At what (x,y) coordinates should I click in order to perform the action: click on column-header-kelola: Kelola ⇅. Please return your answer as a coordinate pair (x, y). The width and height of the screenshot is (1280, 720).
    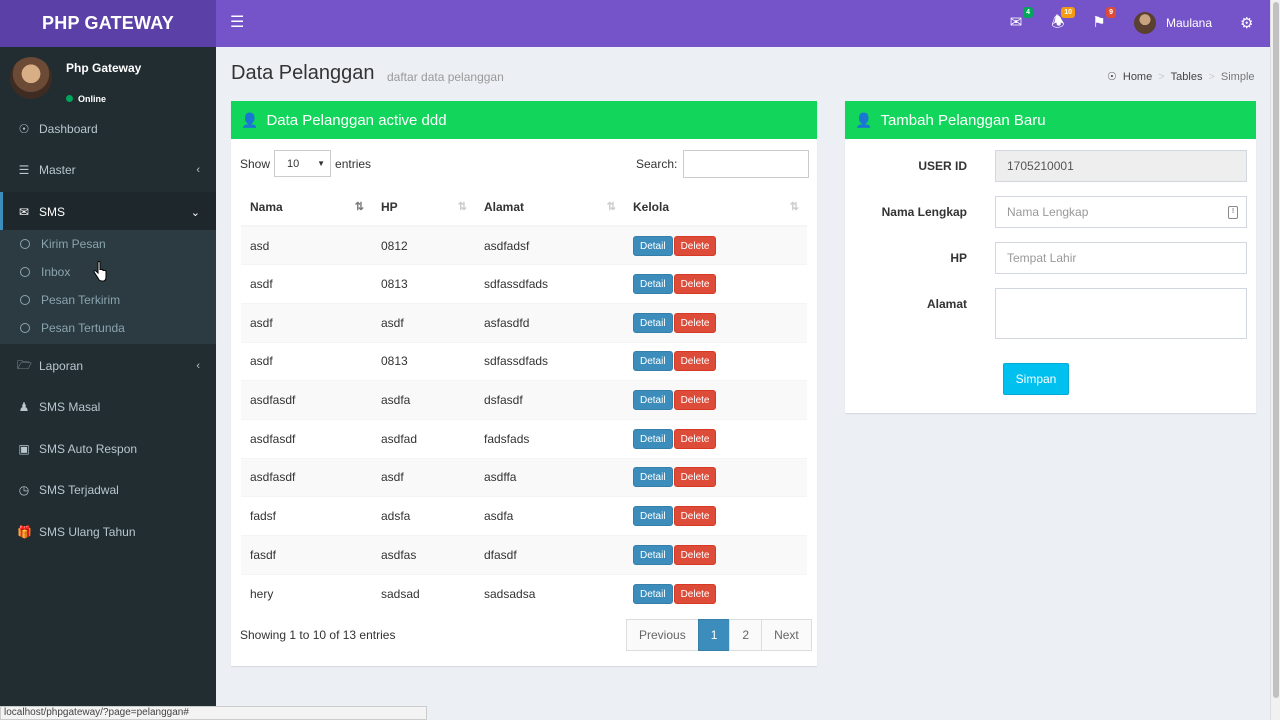
    Looking at the image, I should click on (715, 207).